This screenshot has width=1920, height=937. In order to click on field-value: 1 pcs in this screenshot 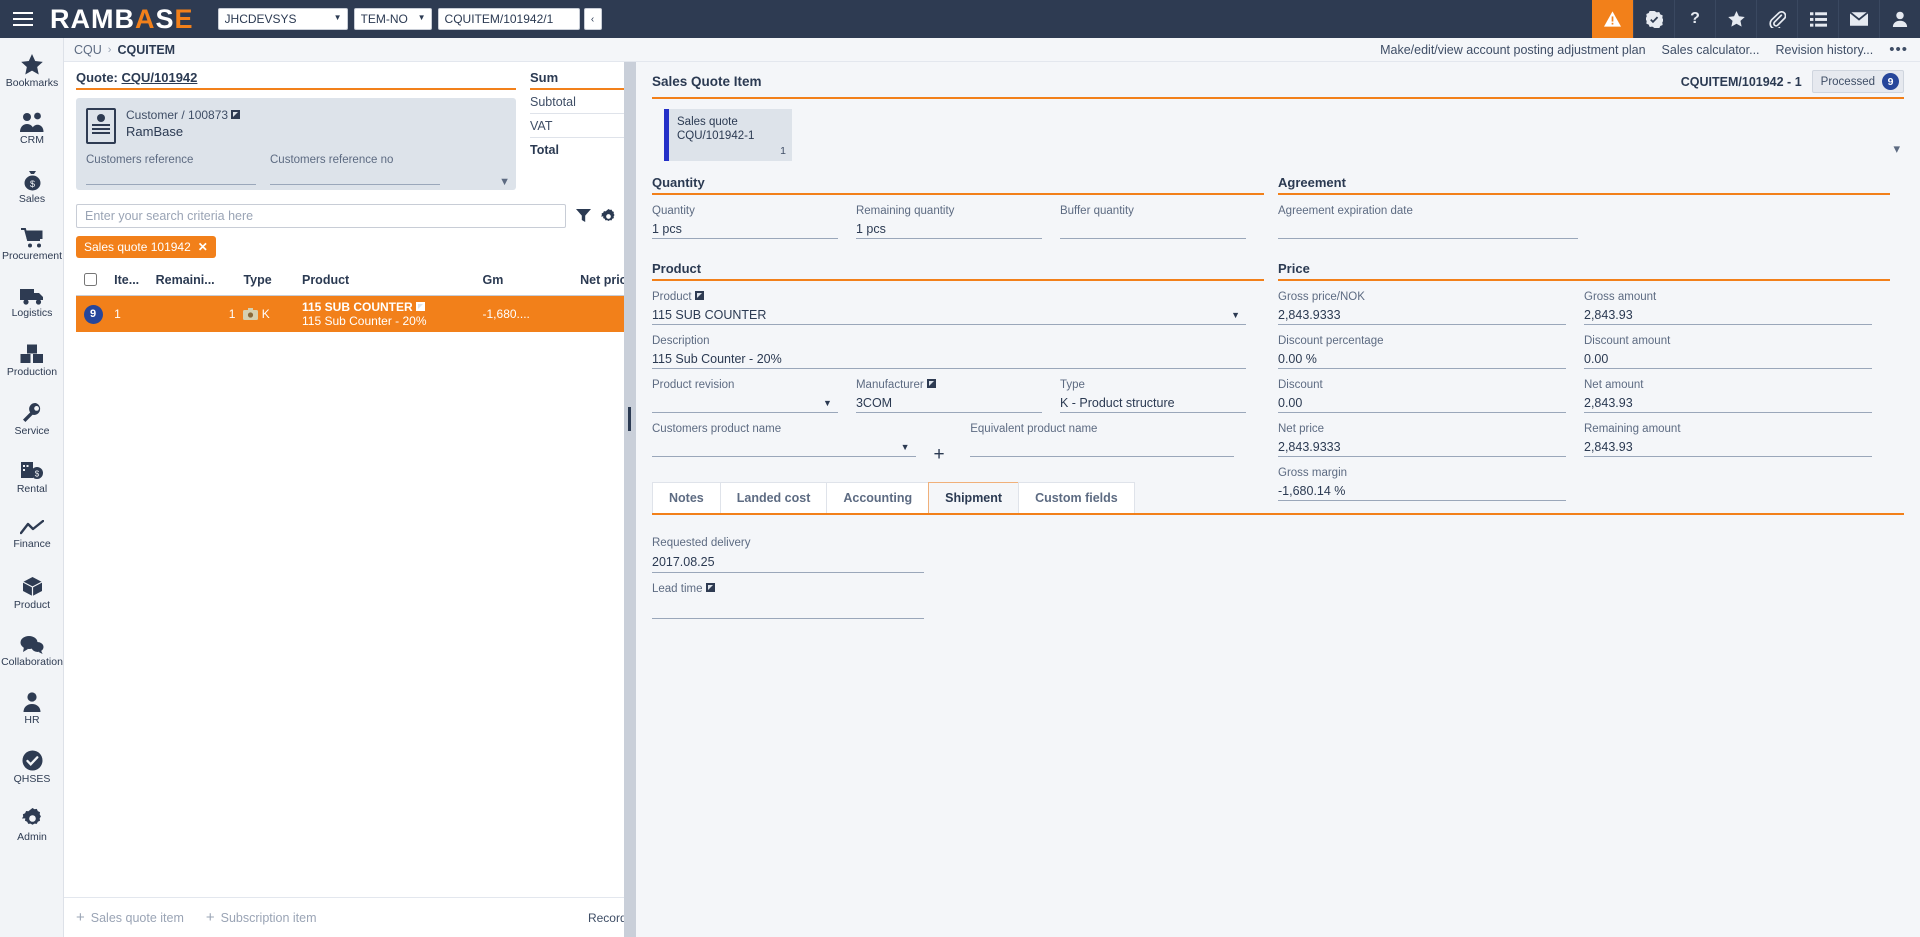, I will do `click(948, 229)`.